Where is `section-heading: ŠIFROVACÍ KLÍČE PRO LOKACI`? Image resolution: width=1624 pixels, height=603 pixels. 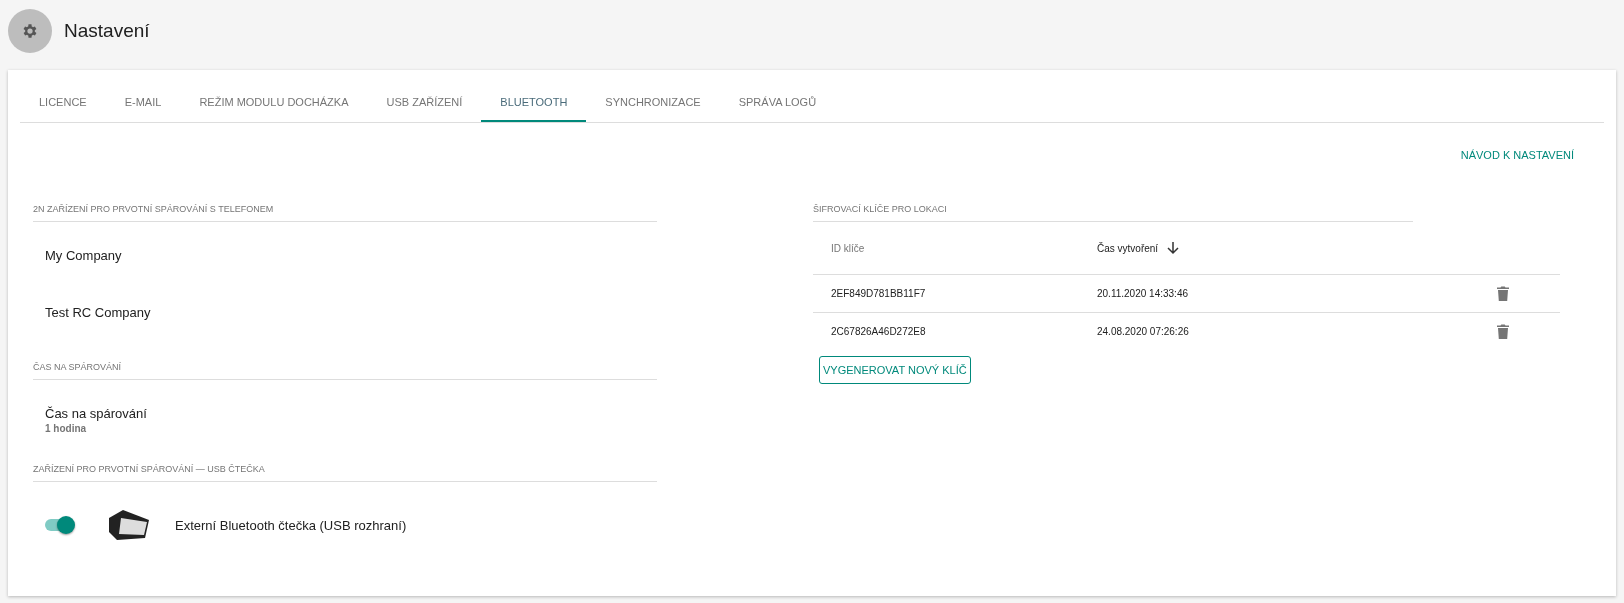 section-heading: ŠIFROVACÍ KLÍČE PRO LOKACI is located at coordinates (1113, 213).